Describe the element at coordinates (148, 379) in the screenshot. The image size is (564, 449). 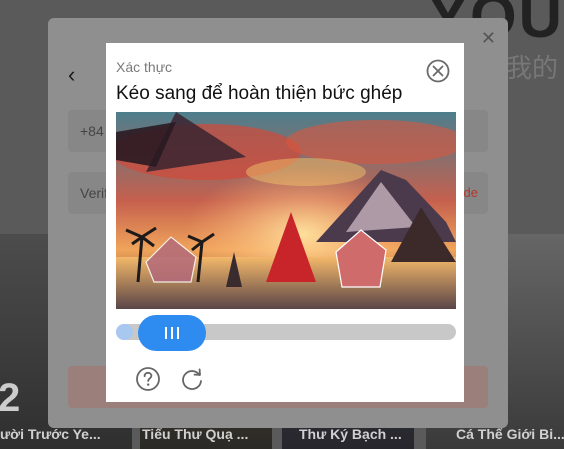
I see `question-icon` at that location.